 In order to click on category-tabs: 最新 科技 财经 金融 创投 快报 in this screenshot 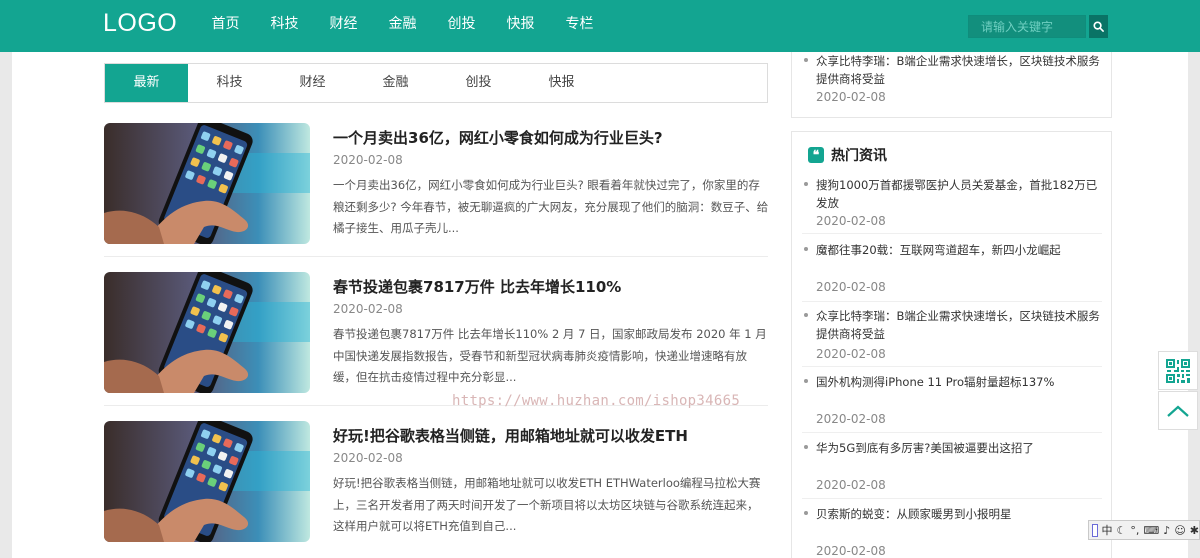, I will do `click(436, 83)`.